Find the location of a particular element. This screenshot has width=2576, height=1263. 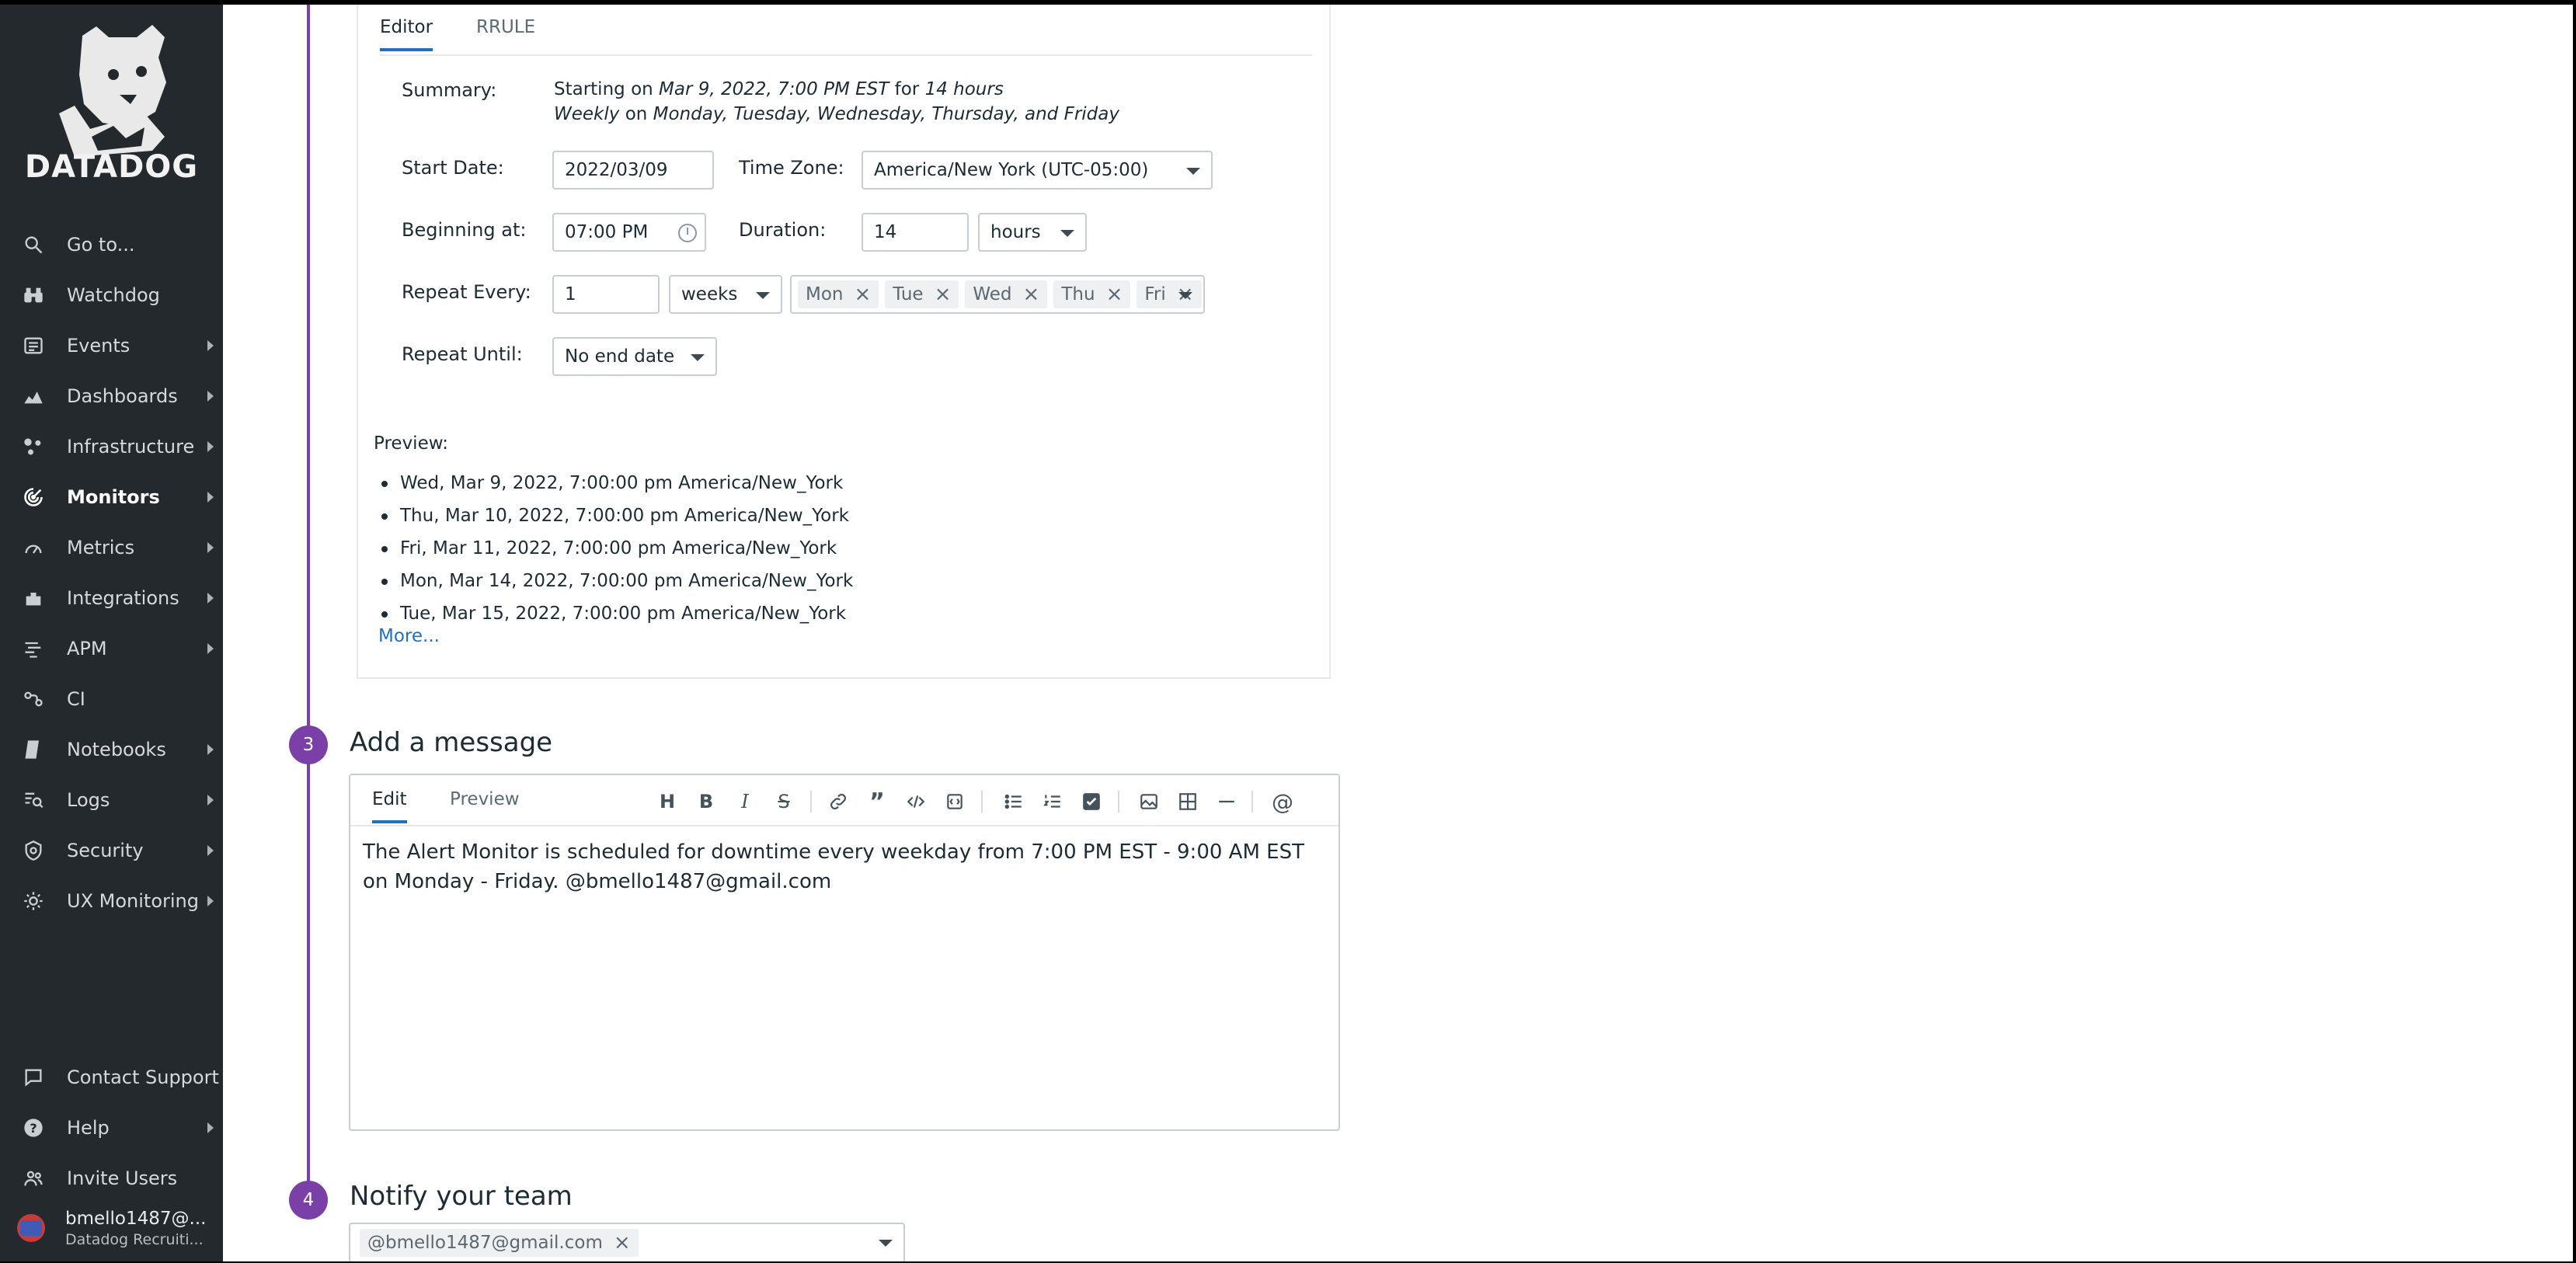

sidebar-item-security: Security is located at coordinates (111, 850).